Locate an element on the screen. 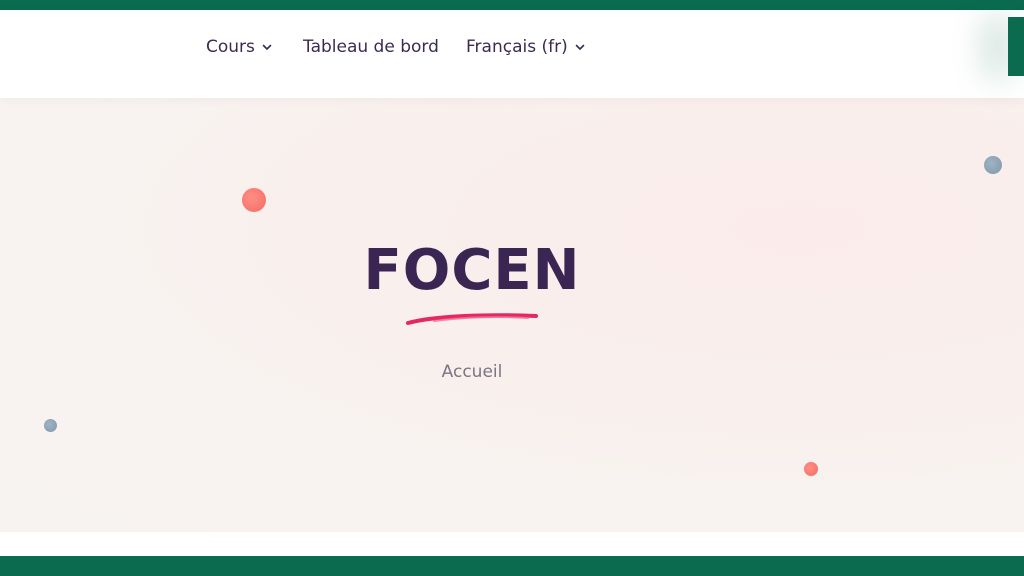 This screenshot has width=1024, height=576. bottom-brand-strip is located at coordinates (512, 566).